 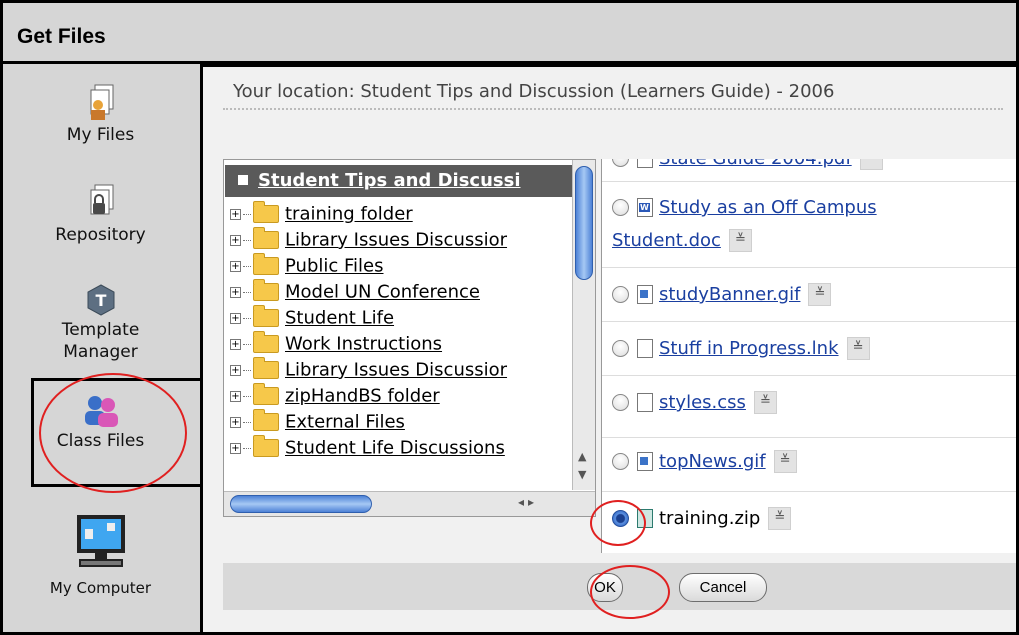 What do you see at coordinates (704, 461) in the screenshot?
I see `file-row: topNews.gif ≚` at bounding box center [704, 461].